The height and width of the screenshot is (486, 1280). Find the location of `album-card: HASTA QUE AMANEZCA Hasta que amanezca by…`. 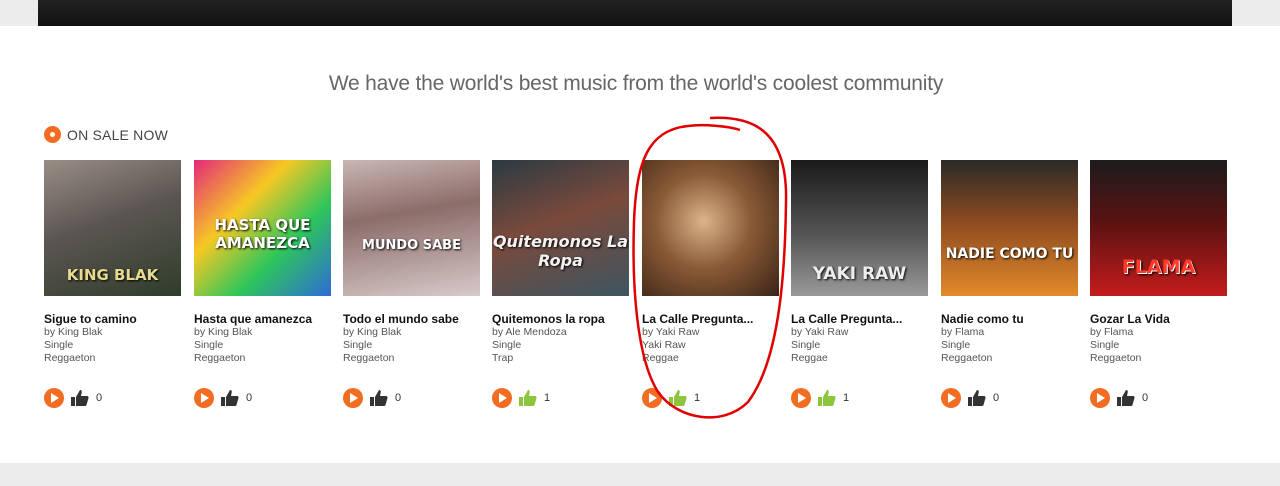

album-card: HASTA QUE AMANEZCA Hasta que amanezca by… is located at coordinates (262, 284).